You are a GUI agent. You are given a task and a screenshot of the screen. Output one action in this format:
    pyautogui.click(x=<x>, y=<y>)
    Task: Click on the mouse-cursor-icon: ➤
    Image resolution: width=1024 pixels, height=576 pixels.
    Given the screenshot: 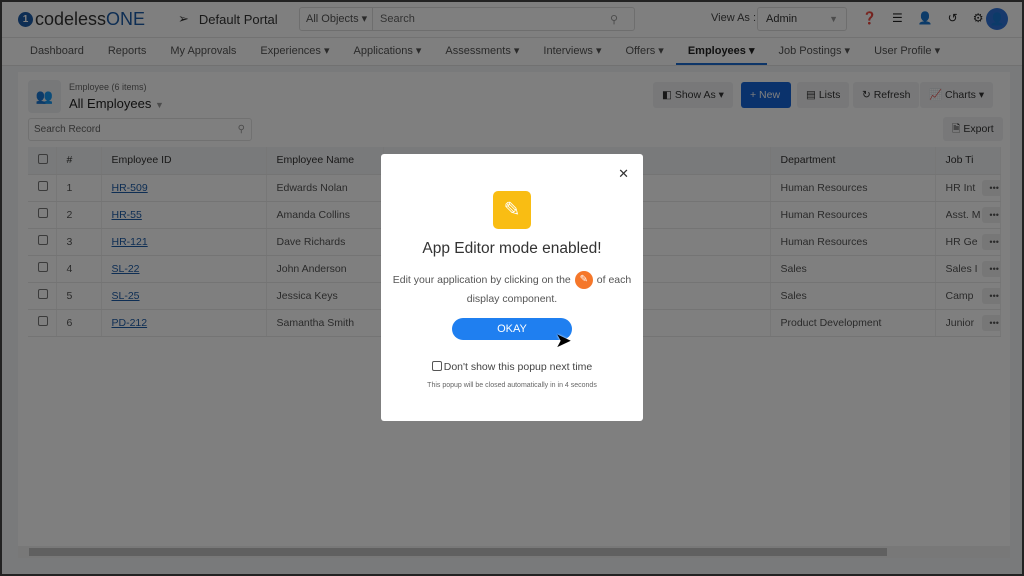 What is the action you would take?
    pyautogui.click(x=563, y=341)
    